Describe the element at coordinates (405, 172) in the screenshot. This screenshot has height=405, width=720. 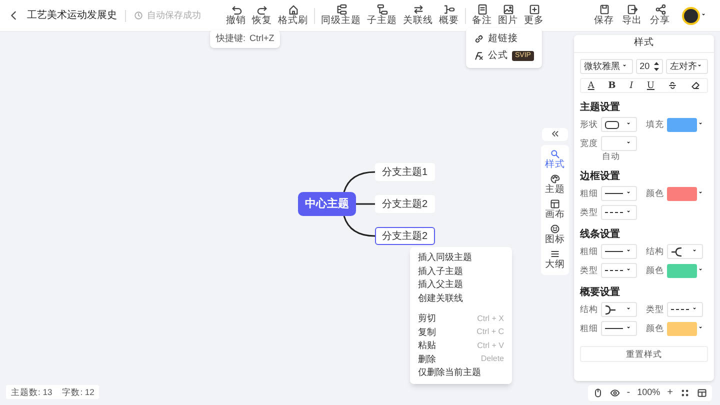
I see `branch-topic: 分支主题1` at that location.